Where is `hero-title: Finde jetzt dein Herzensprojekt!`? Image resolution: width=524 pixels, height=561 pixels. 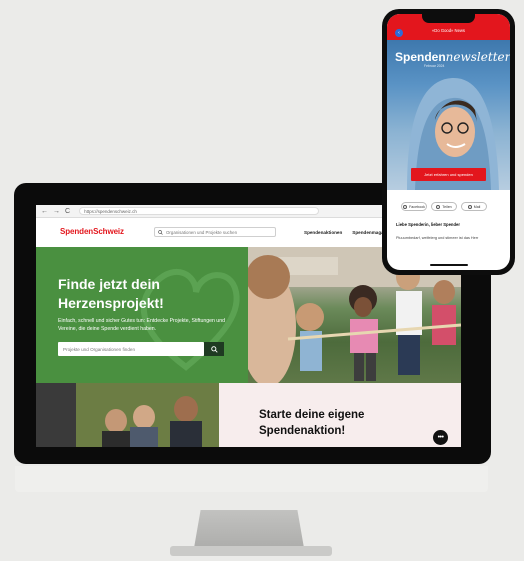
hero-title: Finde jetzt dein Herzensprojekt! is located at coordinates (111, 293).